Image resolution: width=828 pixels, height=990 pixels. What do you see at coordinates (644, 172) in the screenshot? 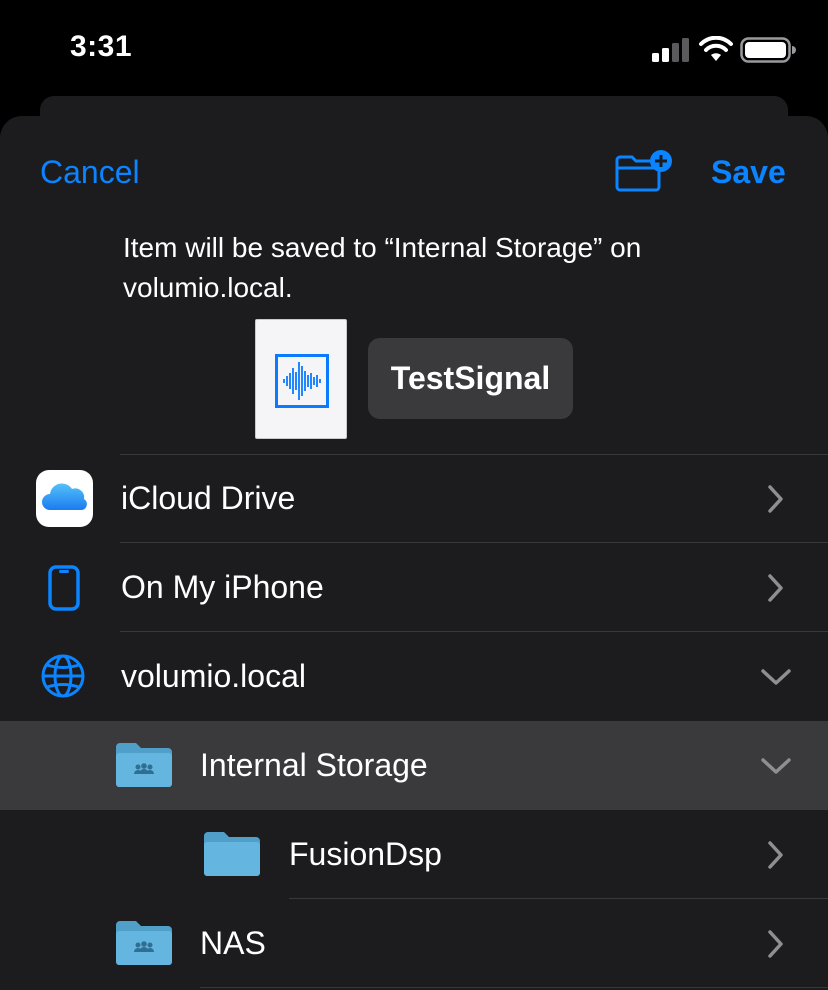
I see `folder-plus-icon` at bounding box center [644, 172].